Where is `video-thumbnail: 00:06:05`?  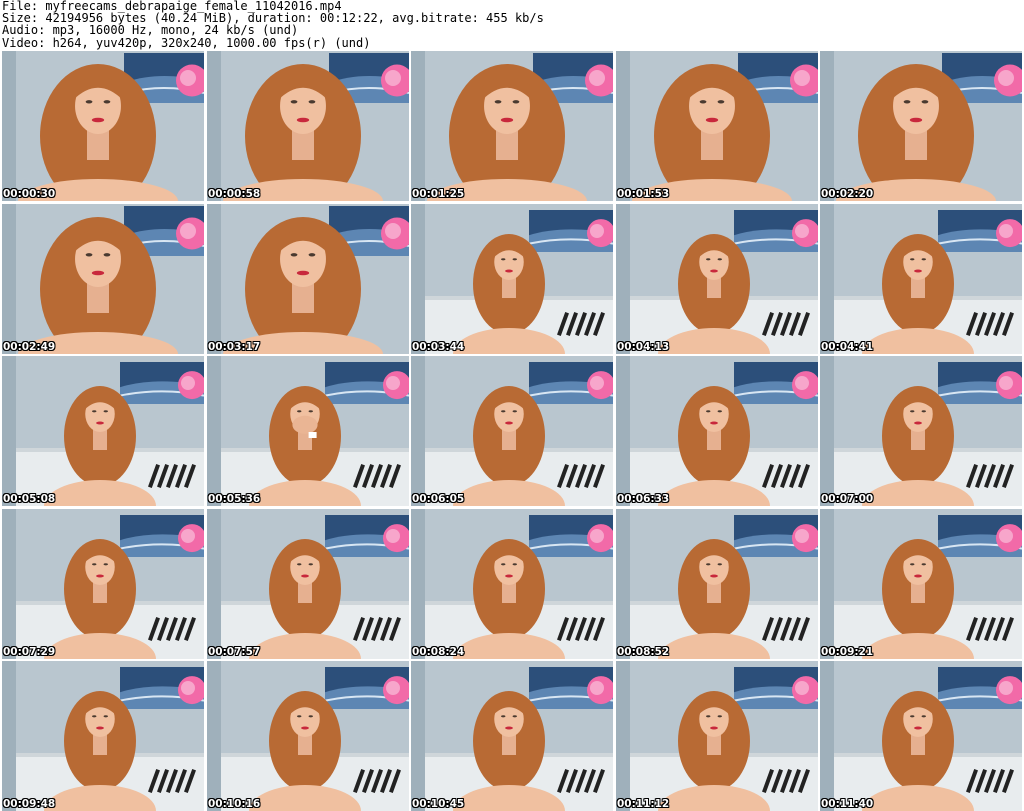
video-thumbnail: 00:06:05 is located at coordinates (512, 431).